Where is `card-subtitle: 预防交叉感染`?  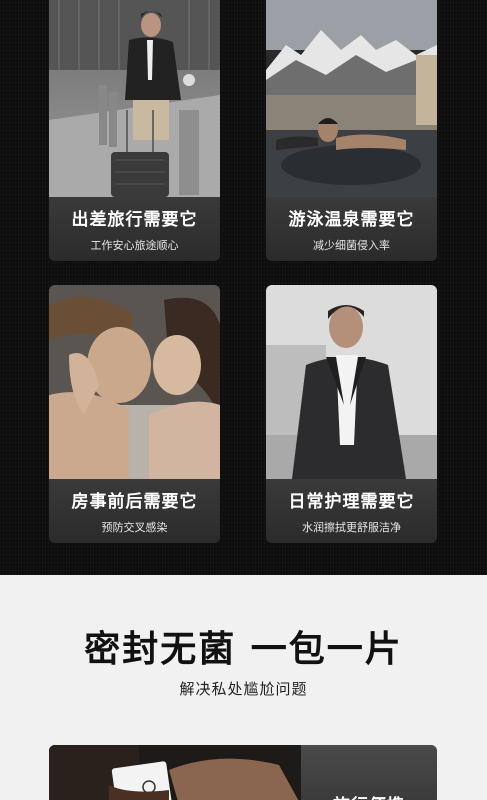
card-subtitle: 预防交叉感染 is located at coordinates (134, 527).